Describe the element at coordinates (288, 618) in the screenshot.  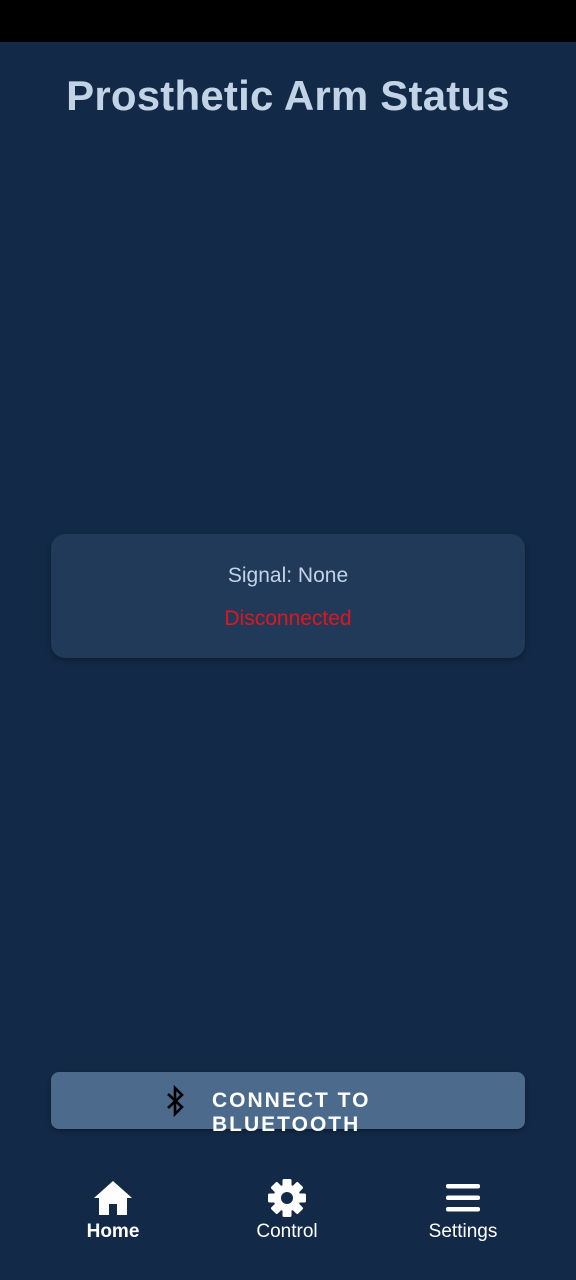
I see `connection-status-text: Disconnected` at that location.